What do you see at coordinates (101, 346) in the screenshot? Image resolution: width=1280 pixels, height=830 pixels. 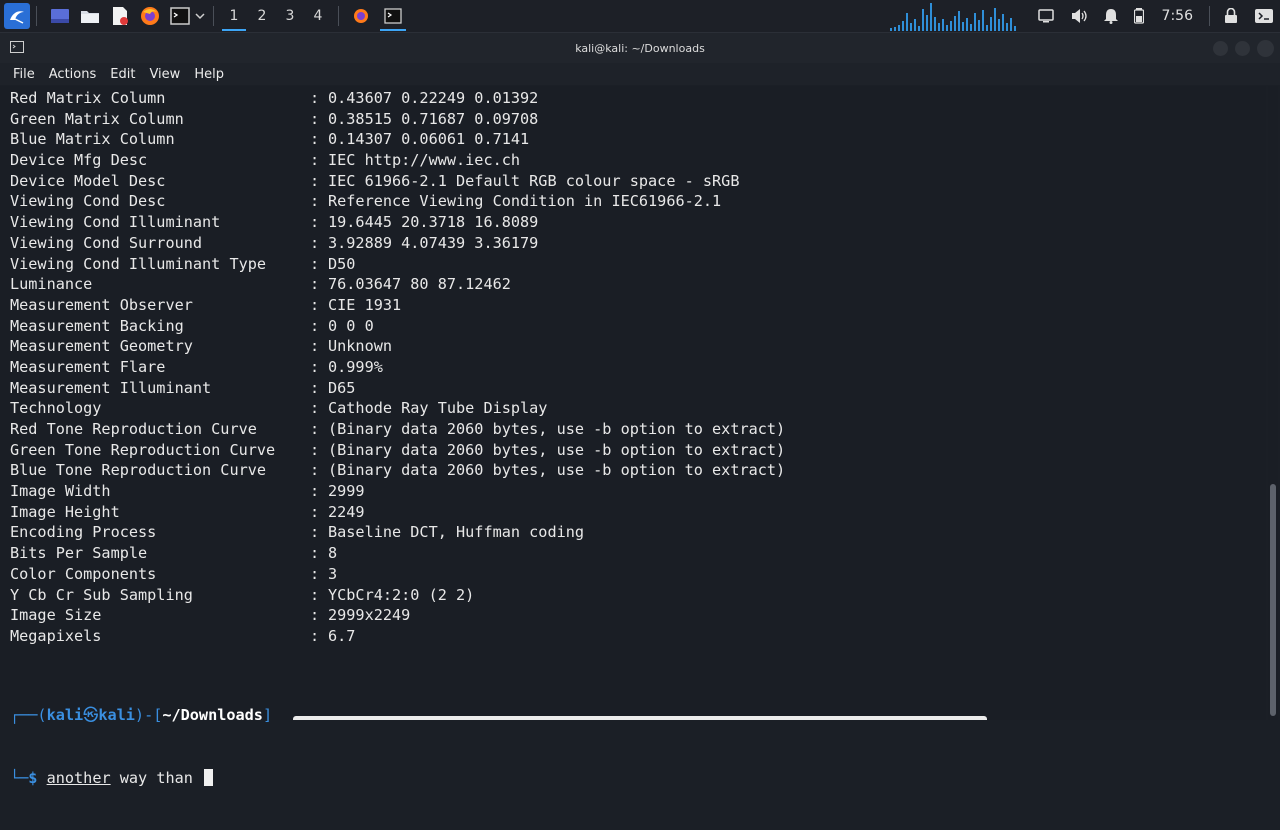 I see `exif-tag: Measurement Geometry` at bounding box center [101, 346].